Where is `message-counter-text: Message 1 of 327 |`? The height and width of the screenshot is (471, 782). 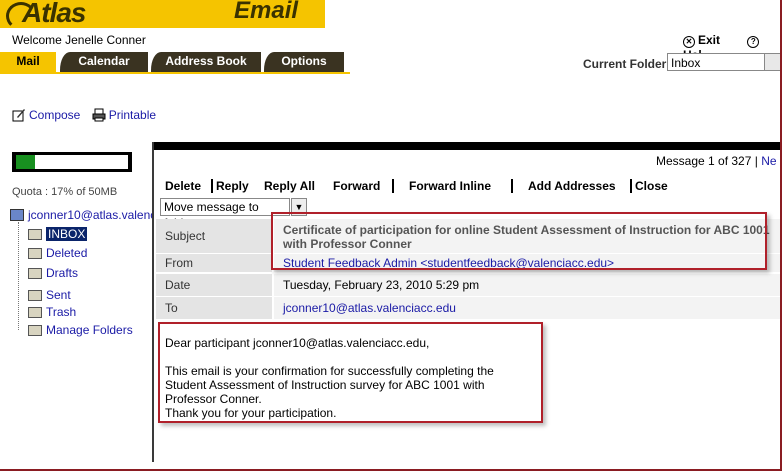
message-counter-text: Message 1 of 327 | is located at coordinates (707, 161).